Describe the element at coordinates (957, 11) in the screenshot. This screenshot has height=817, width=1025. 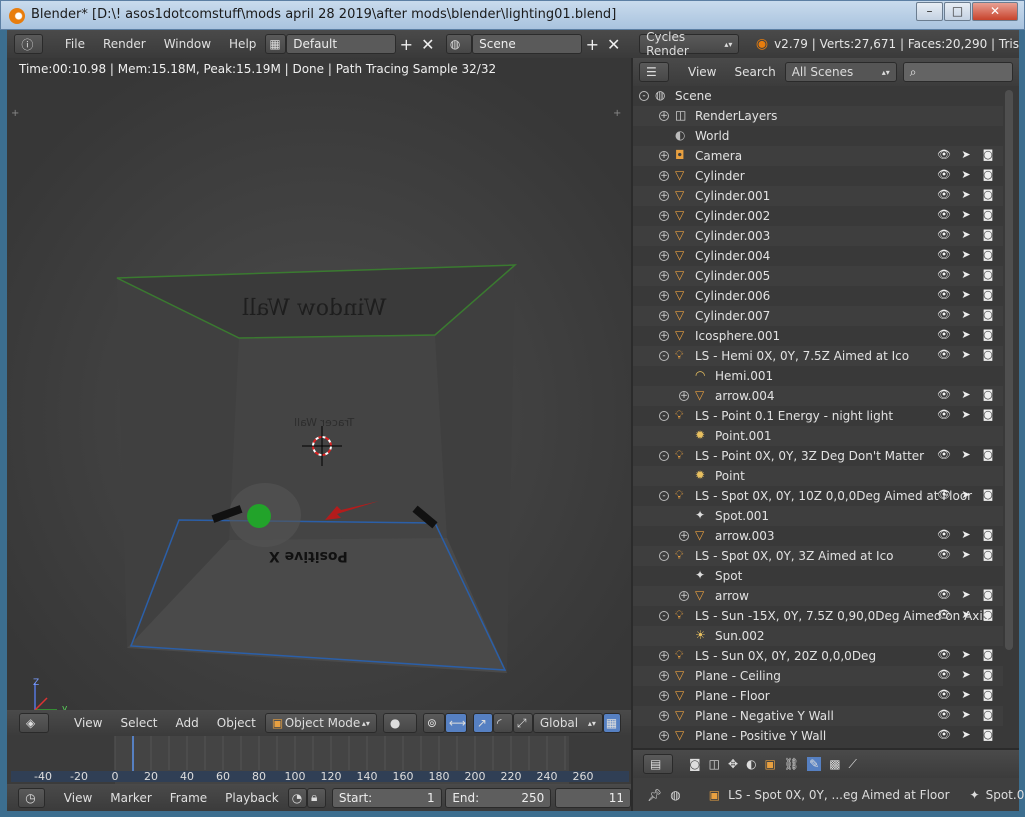
I see `maximize-button: □` at that location.